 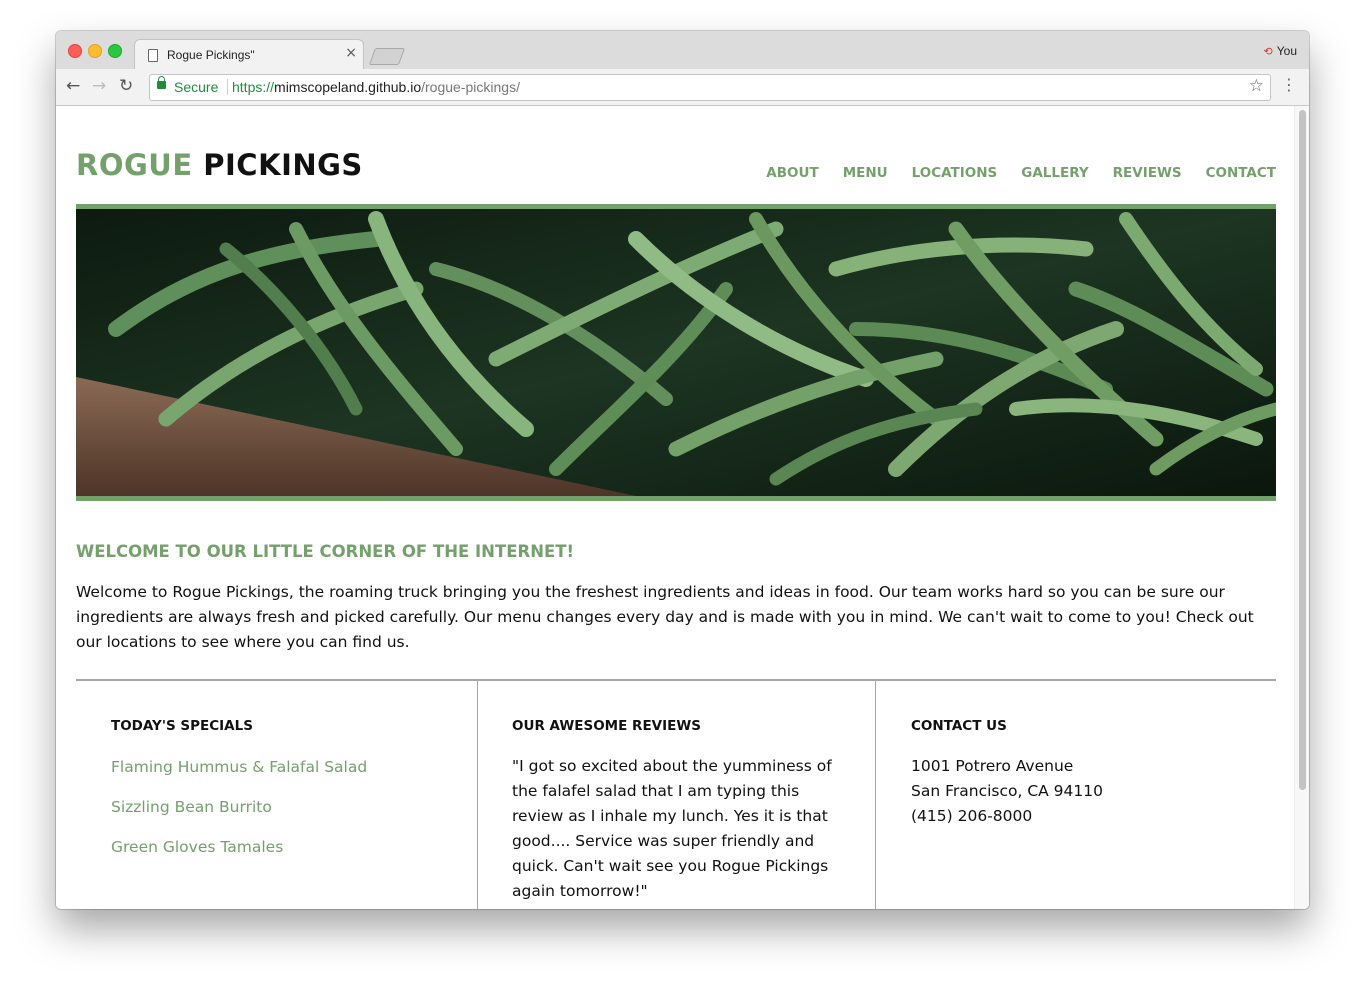 I want to click on window-minimize-button, so click(x=95, y=51).